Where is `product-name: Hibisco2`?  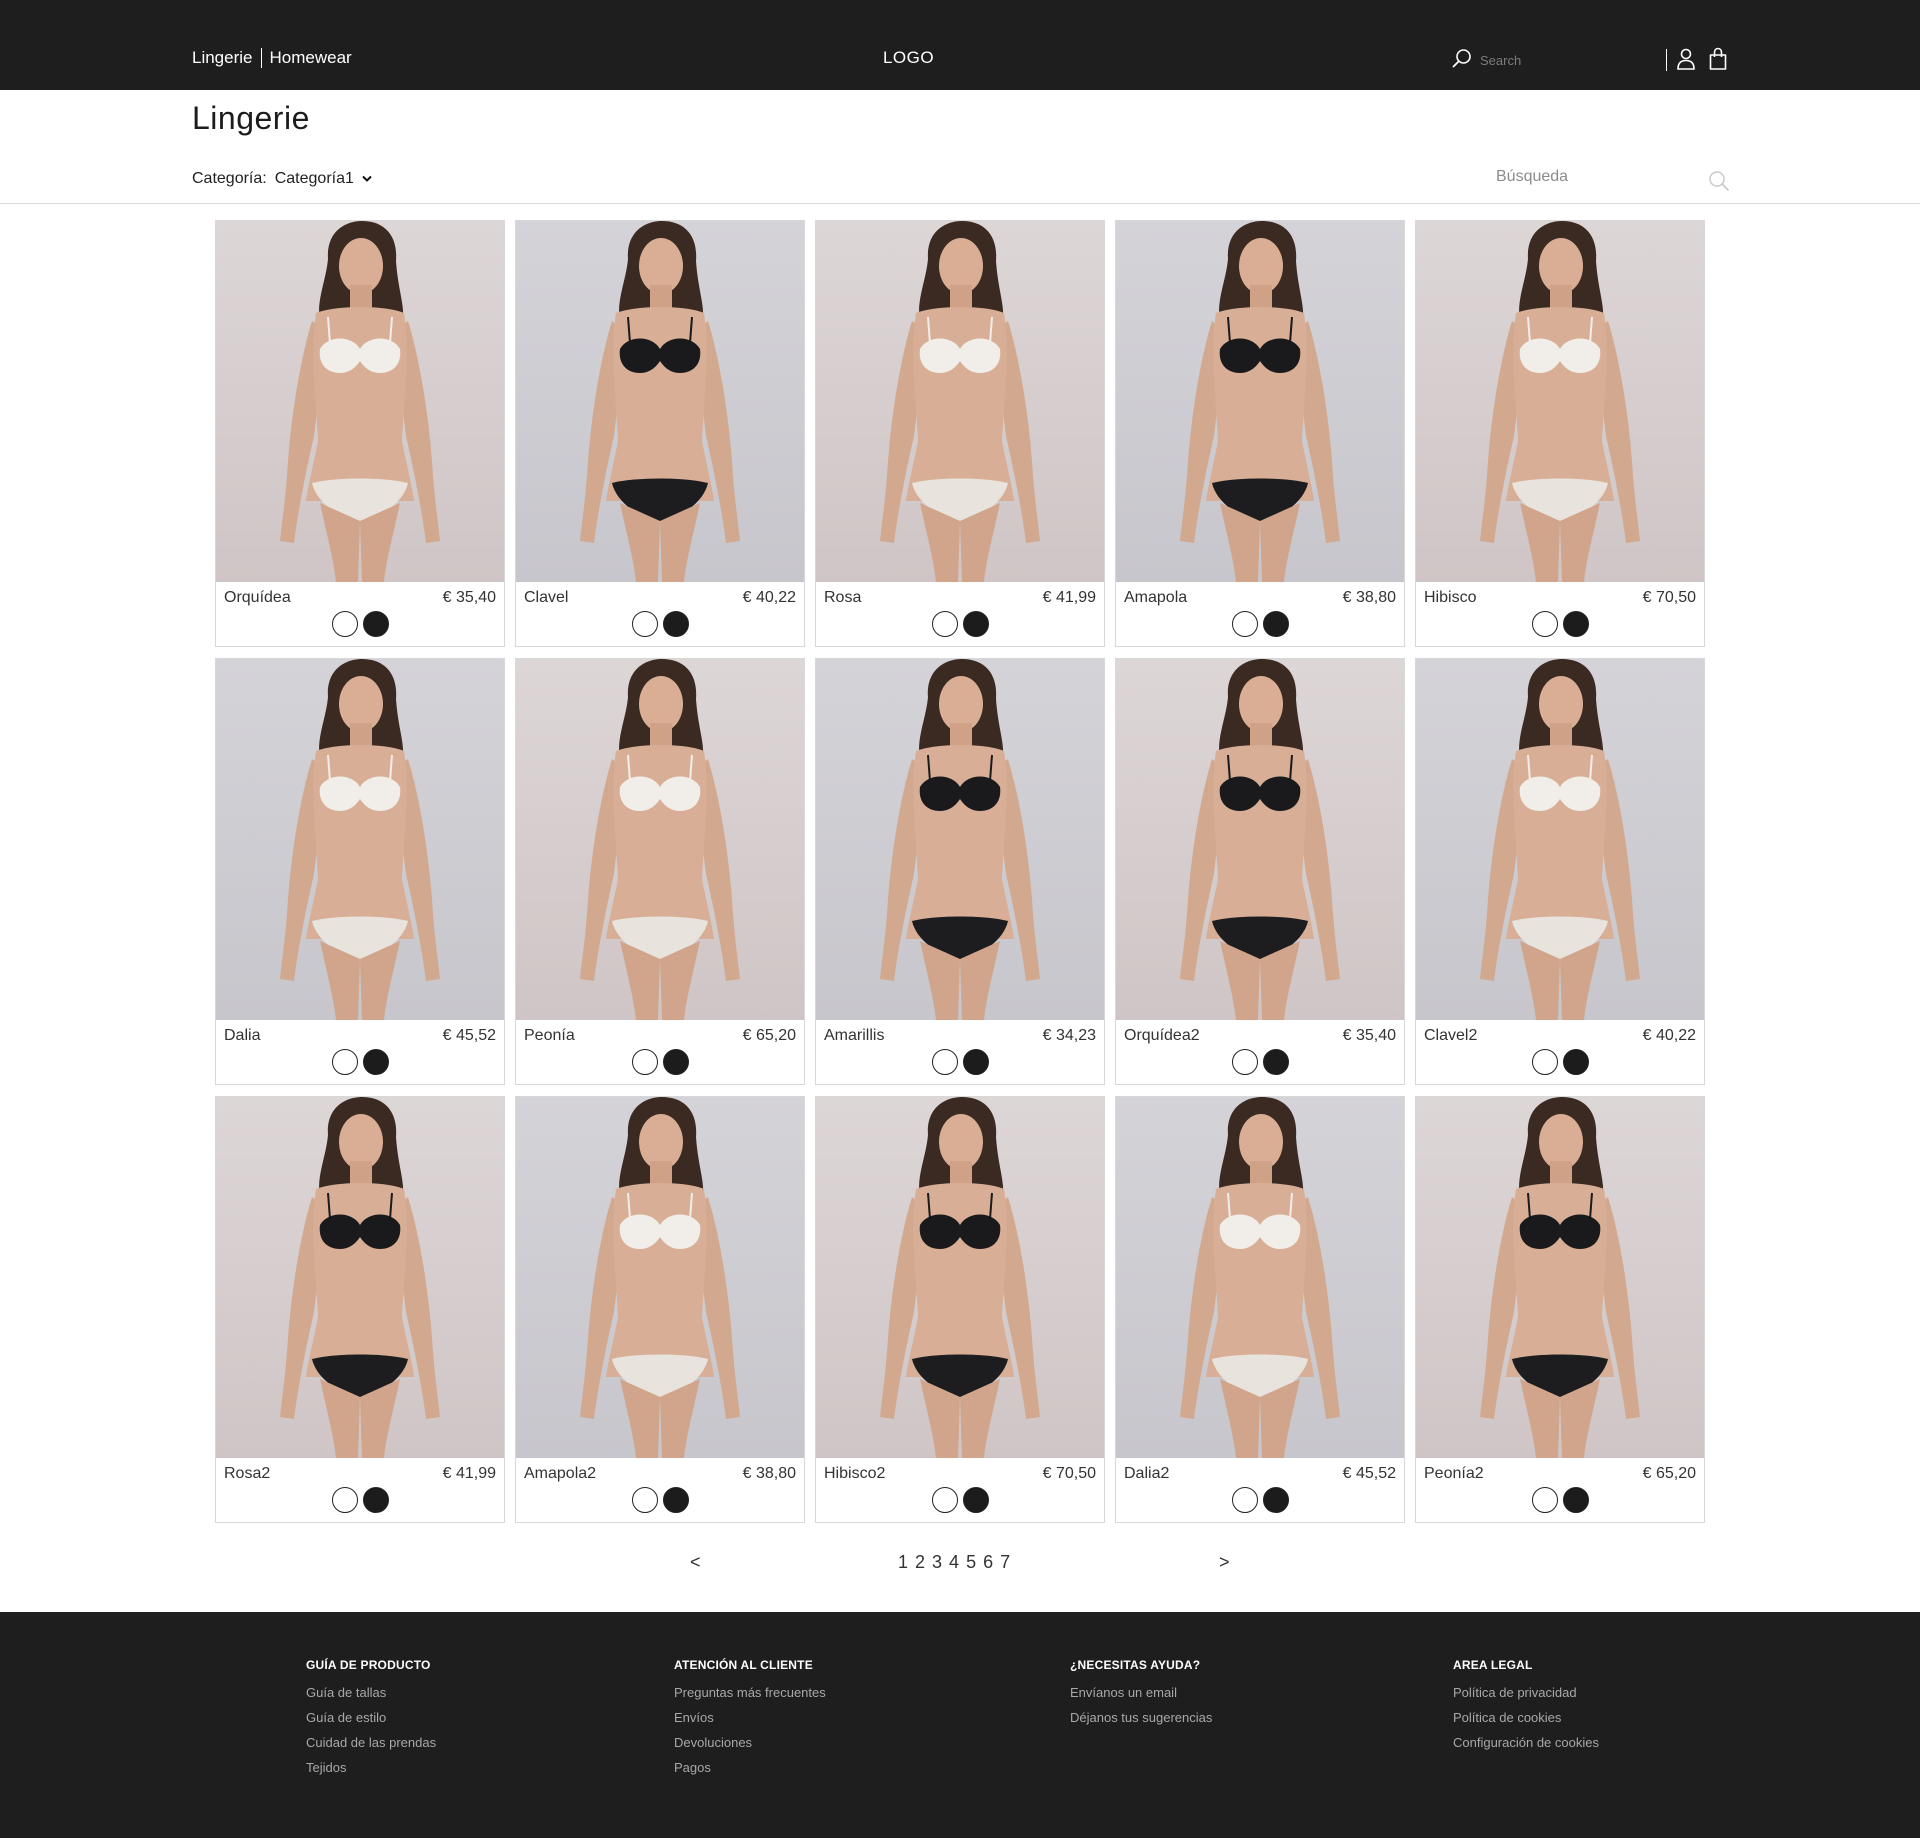 product-name: Hibisco2 is located at coordinates (854, 1474).